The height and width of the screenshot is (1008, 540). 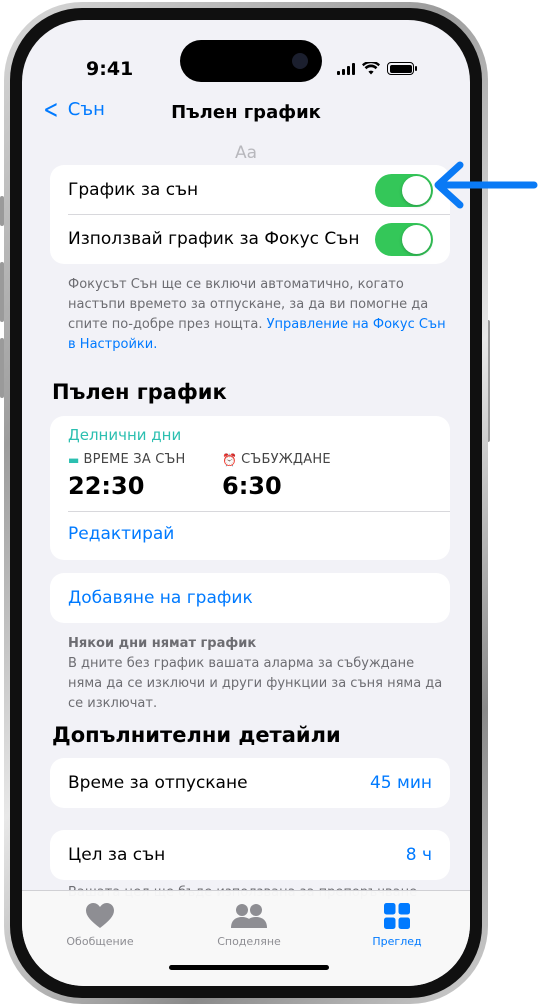 I want to click on alarm-icon: ⏰, so click(x=230, y=459).